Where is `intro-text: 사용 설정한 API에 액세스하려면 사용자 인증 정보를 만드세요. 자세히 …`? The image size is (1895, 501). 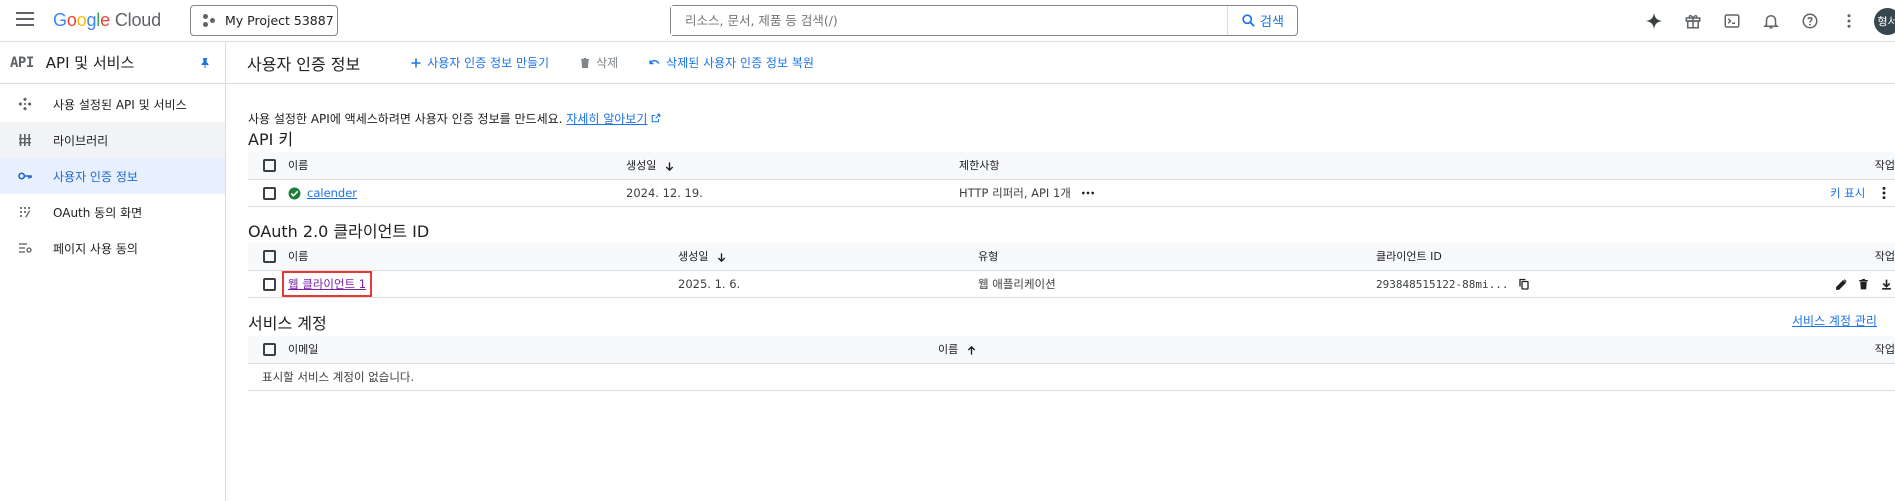
intro-text: 사용 설정한 API에 액세스하려면 사용자 인증 정보를 만드세요. 자세히 … is located at coordinates (454, 118).